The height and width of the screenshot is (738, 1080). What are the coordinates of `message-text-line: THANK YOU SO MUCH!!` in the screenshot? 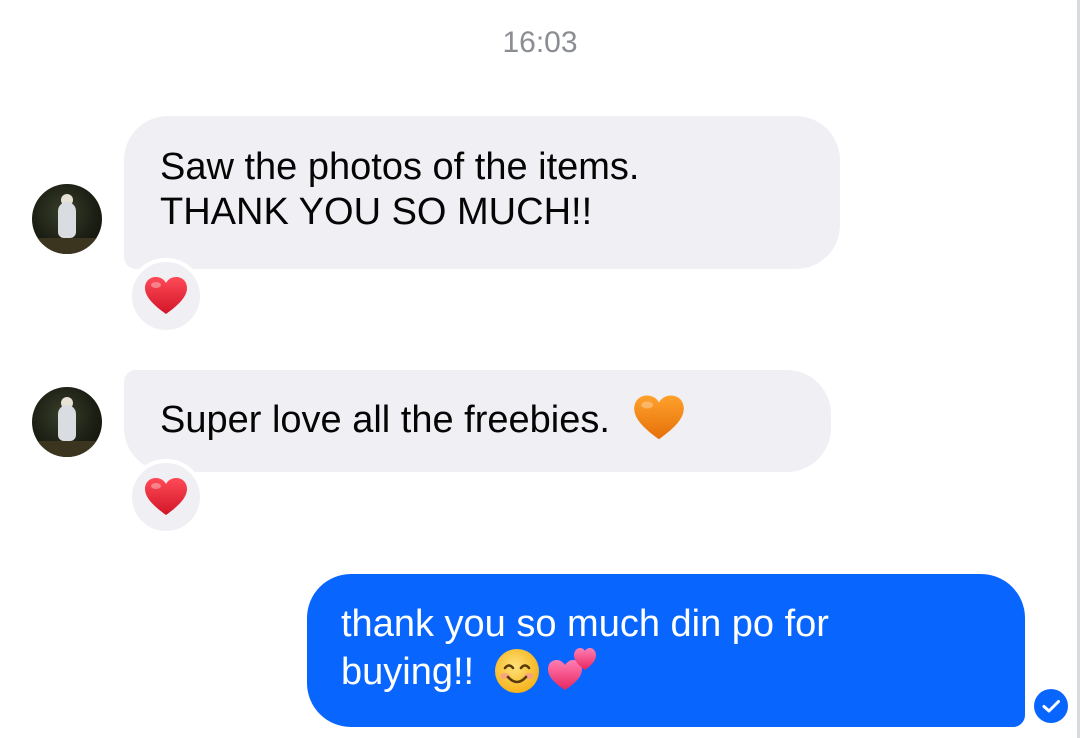 It's located at (376, 212).